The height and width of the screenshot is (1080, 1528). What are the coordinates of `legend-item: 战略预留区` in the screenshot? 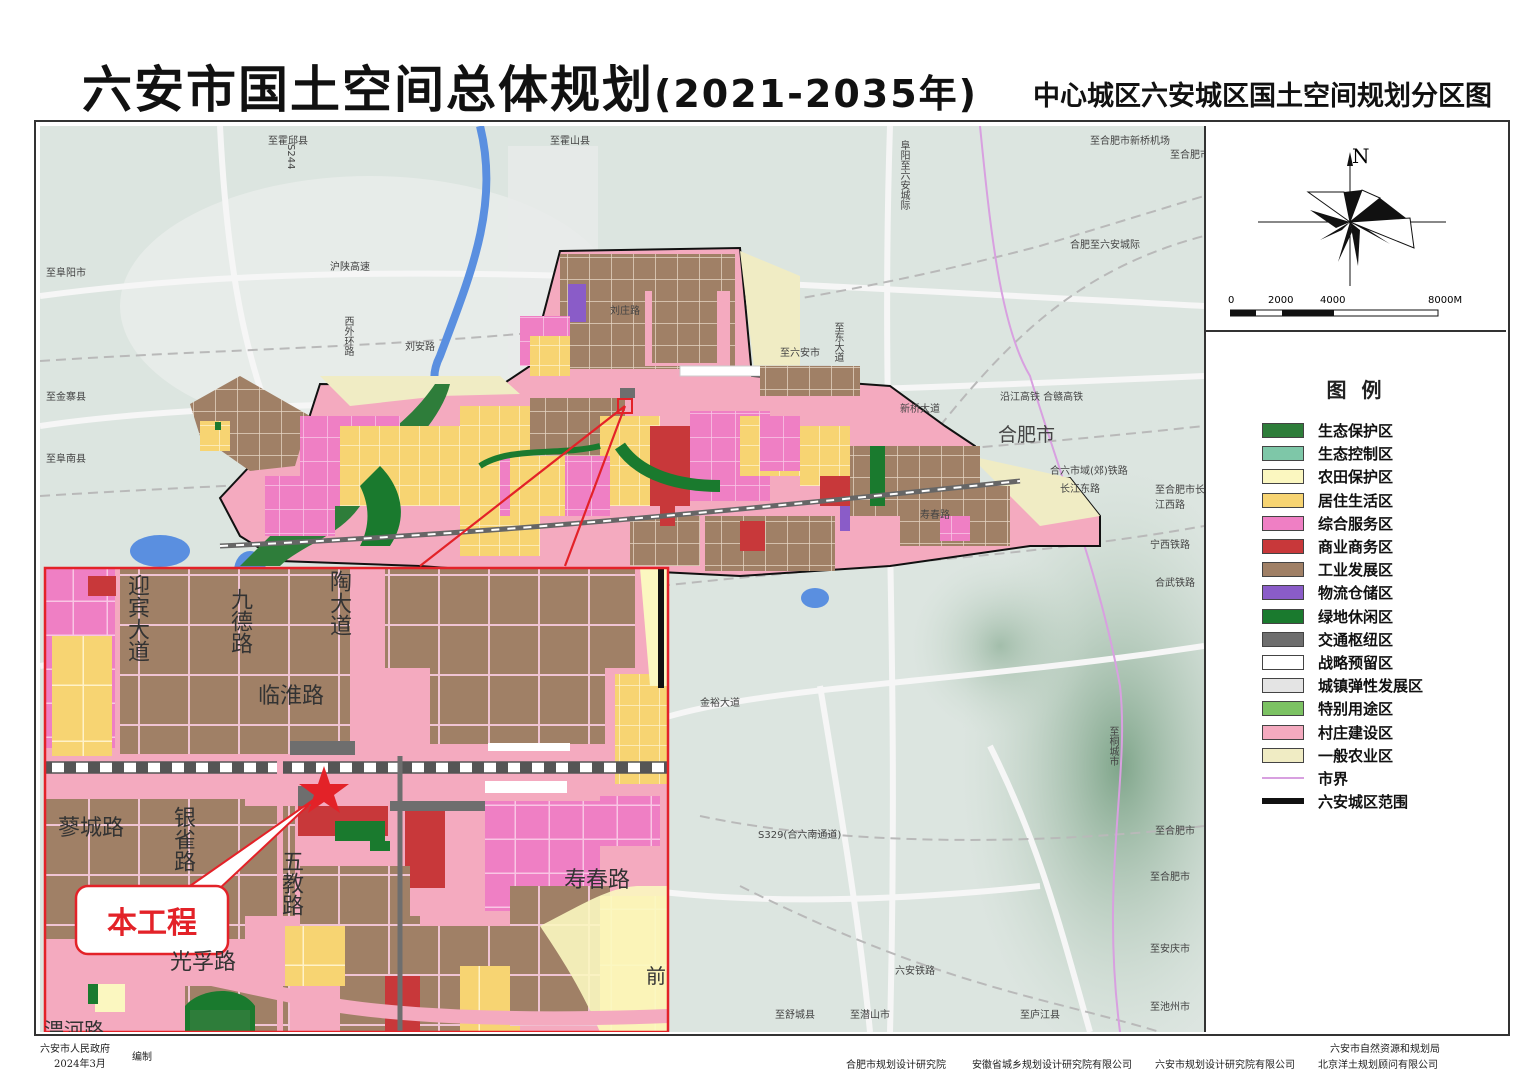 It's located at (1342, 662).